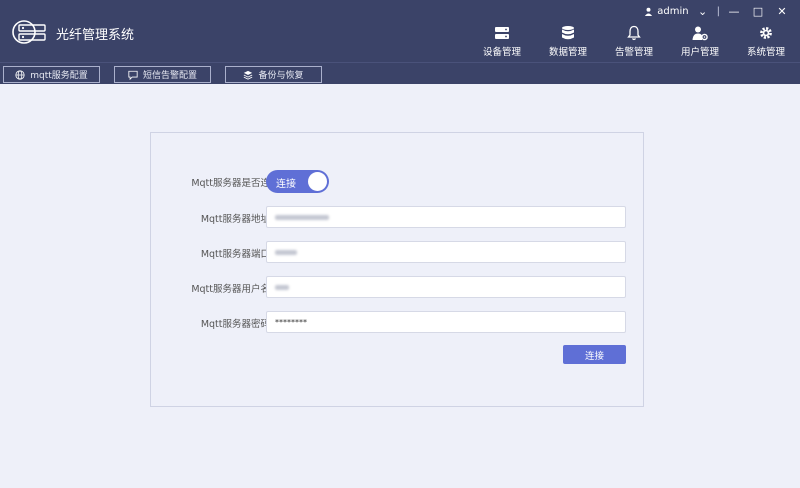  I want to click on nav-label: 数据管理, so click(567, 52).